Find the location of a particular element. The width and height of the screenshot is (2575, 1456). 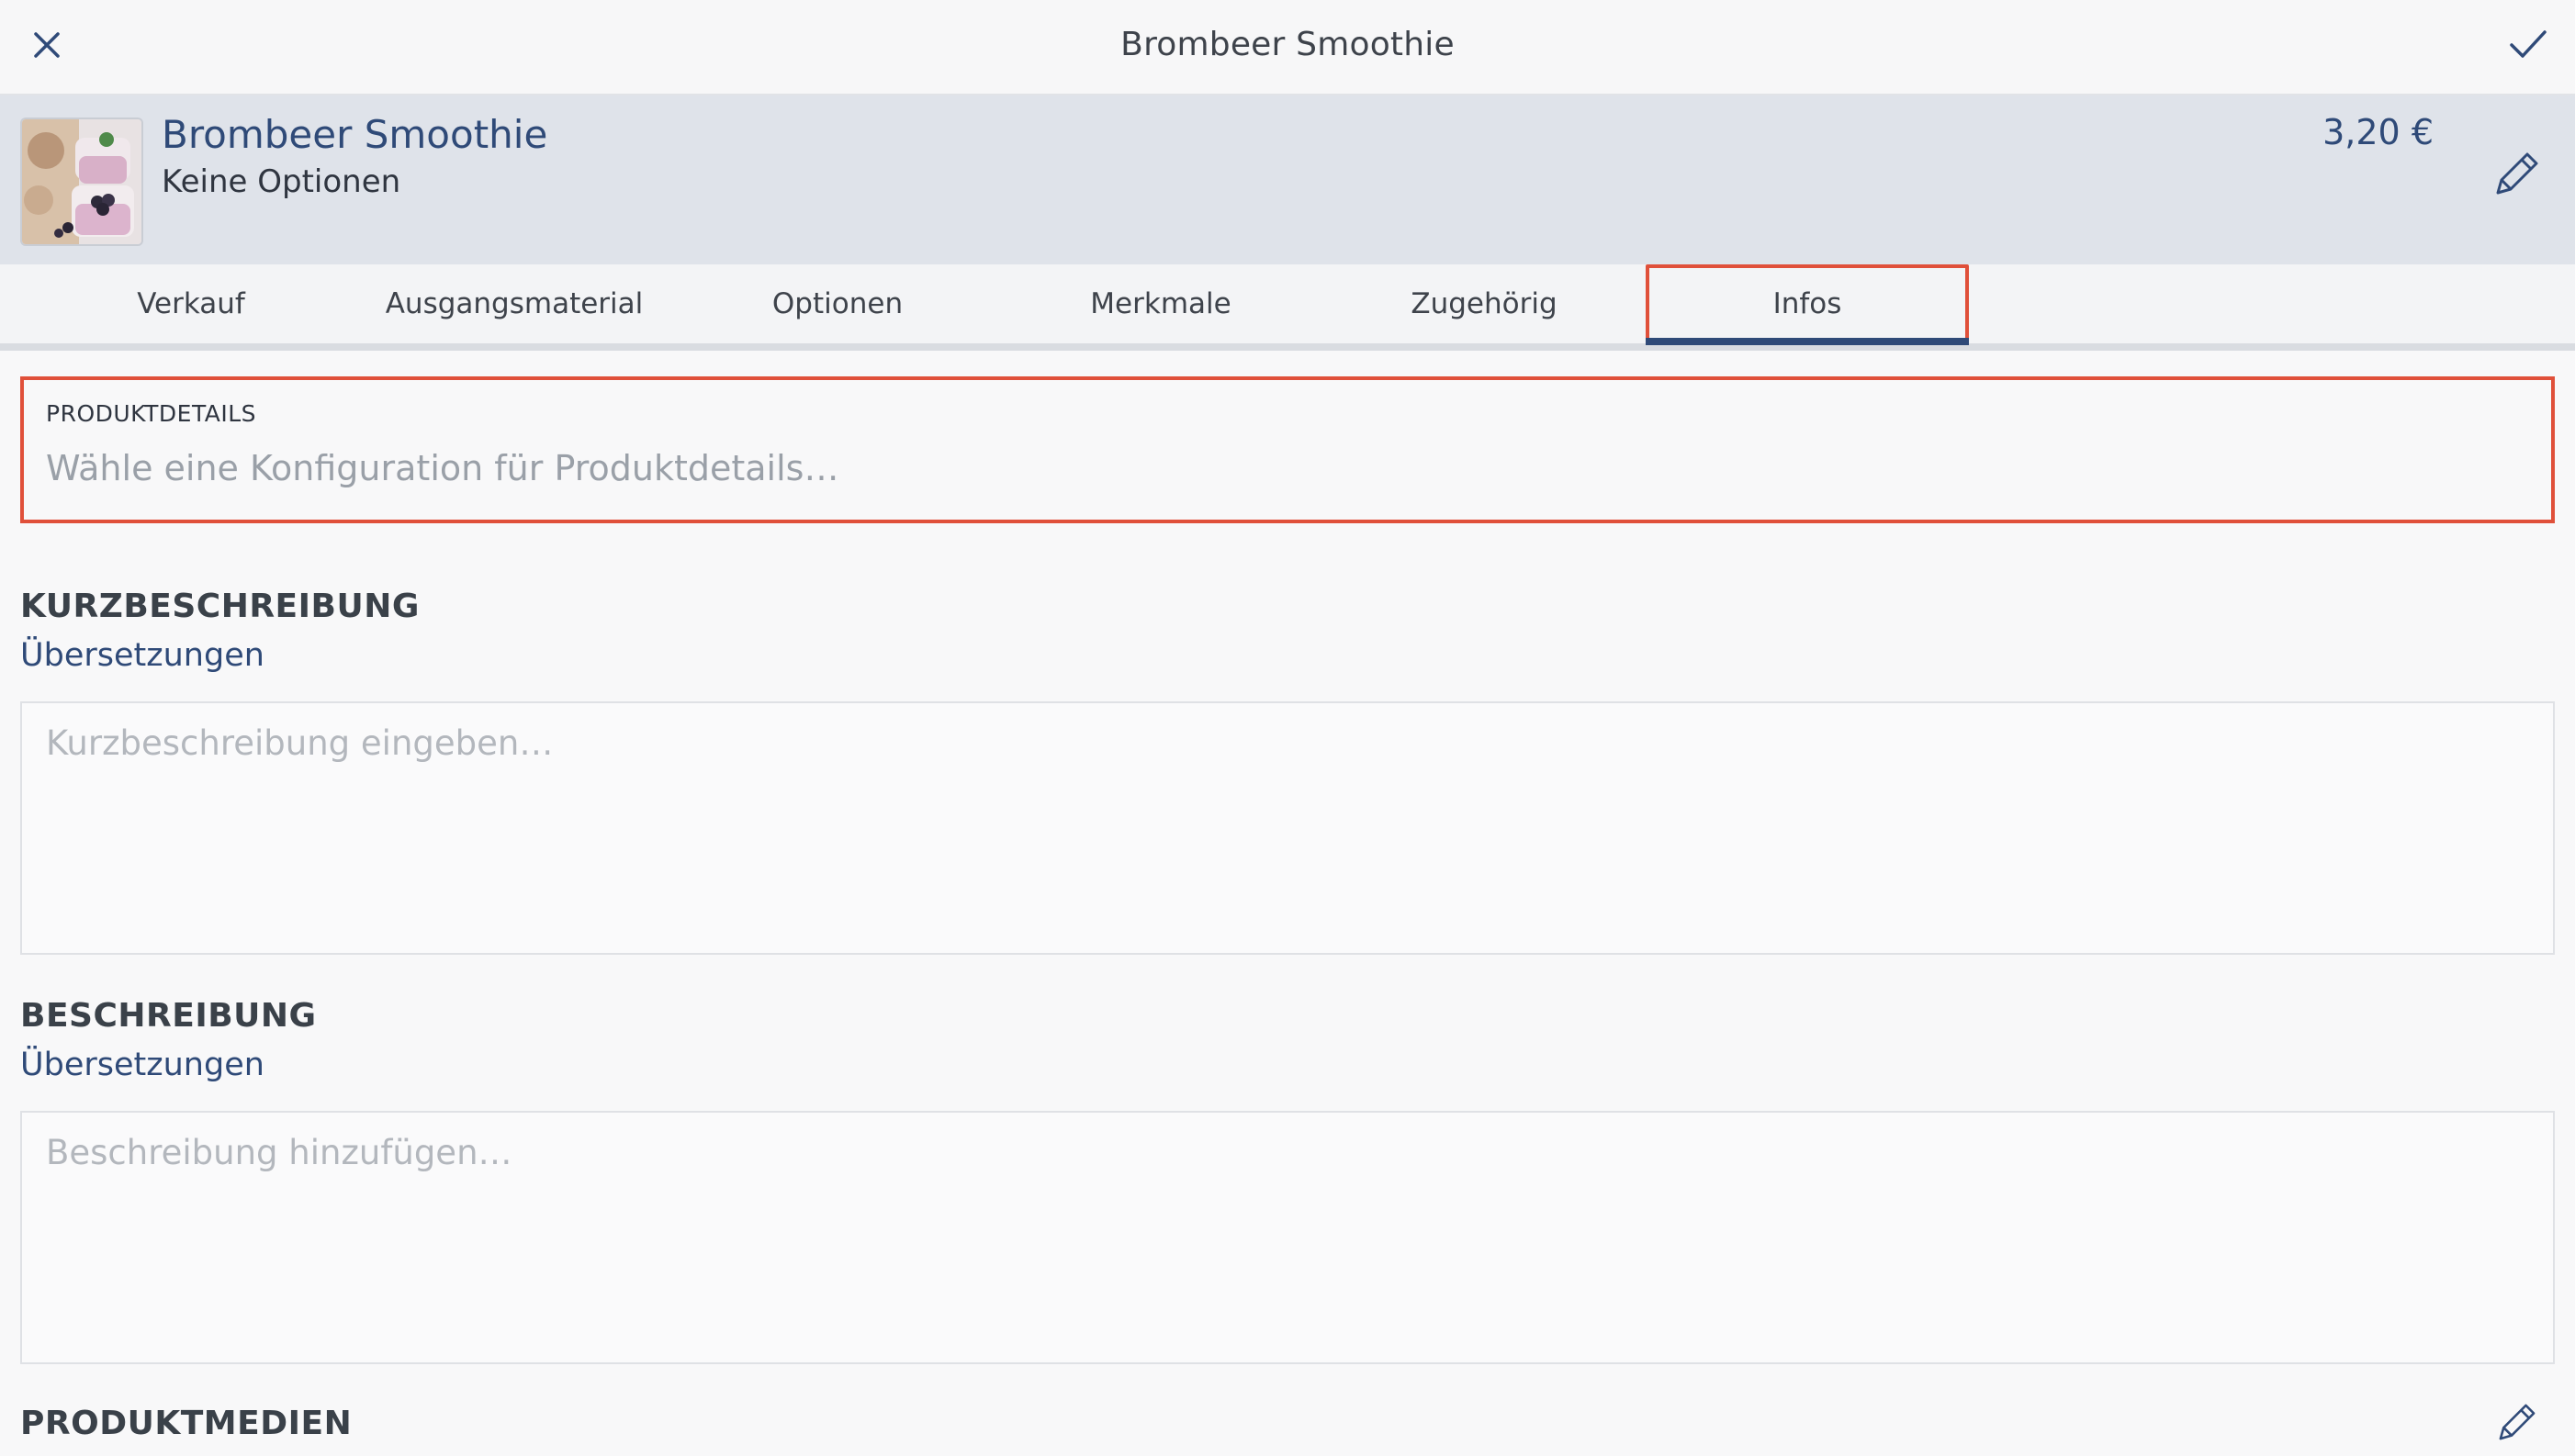

top-bar: Brombeer Smoothie is located at coordinates (1287, 47).